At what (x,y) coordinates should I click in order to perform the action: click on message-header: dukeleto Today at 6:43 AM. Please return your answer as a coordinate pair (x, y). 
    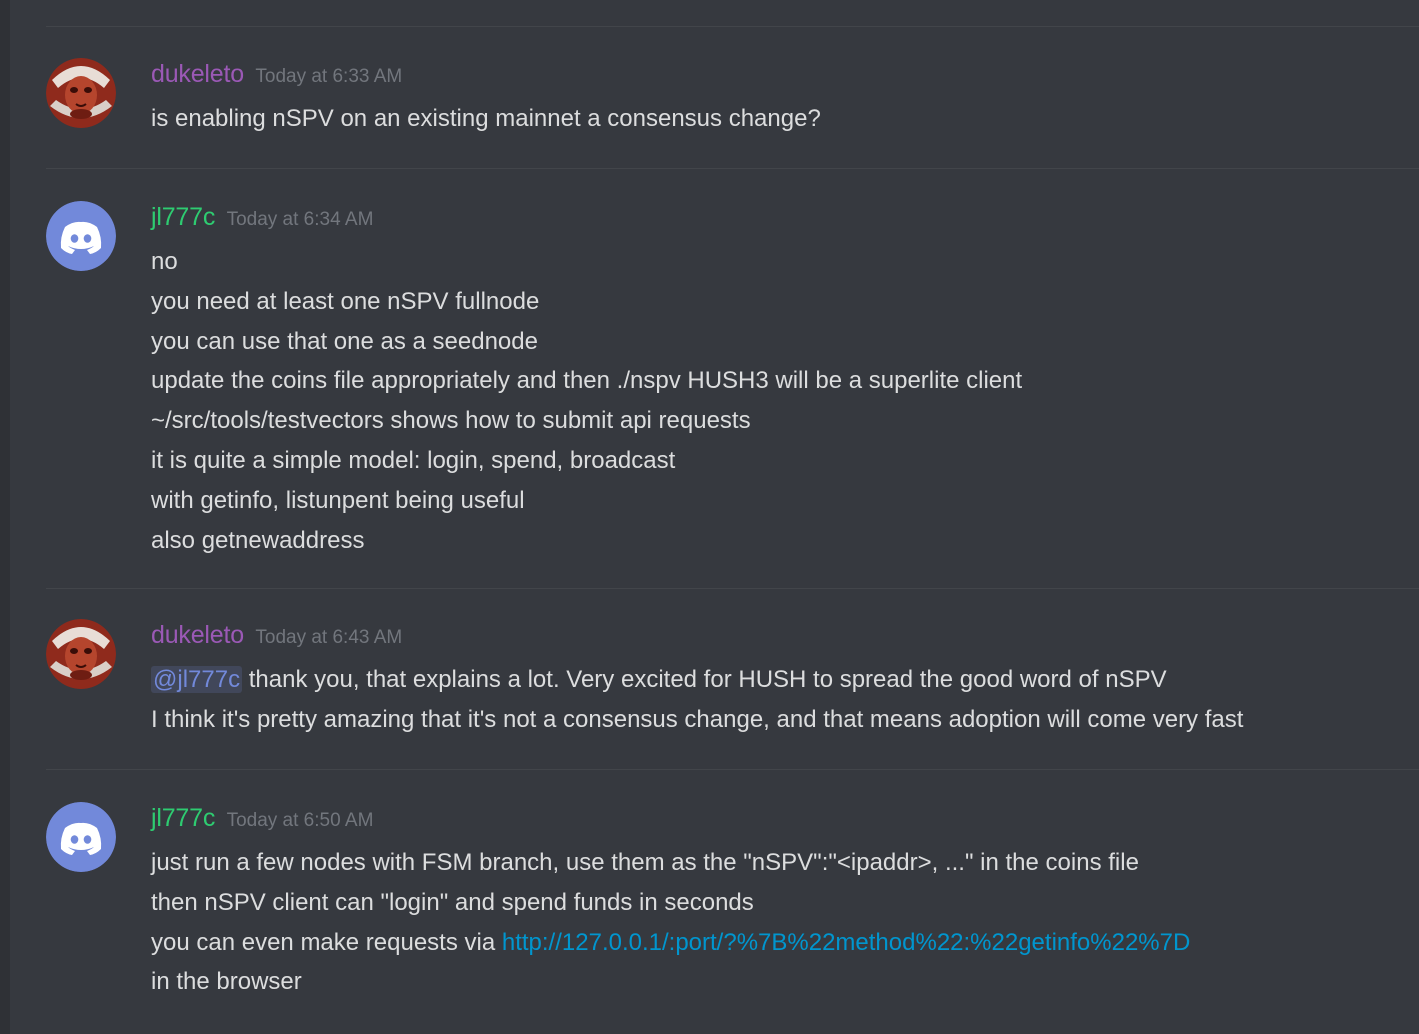
    Looking at the image, I should click on (276, 635).